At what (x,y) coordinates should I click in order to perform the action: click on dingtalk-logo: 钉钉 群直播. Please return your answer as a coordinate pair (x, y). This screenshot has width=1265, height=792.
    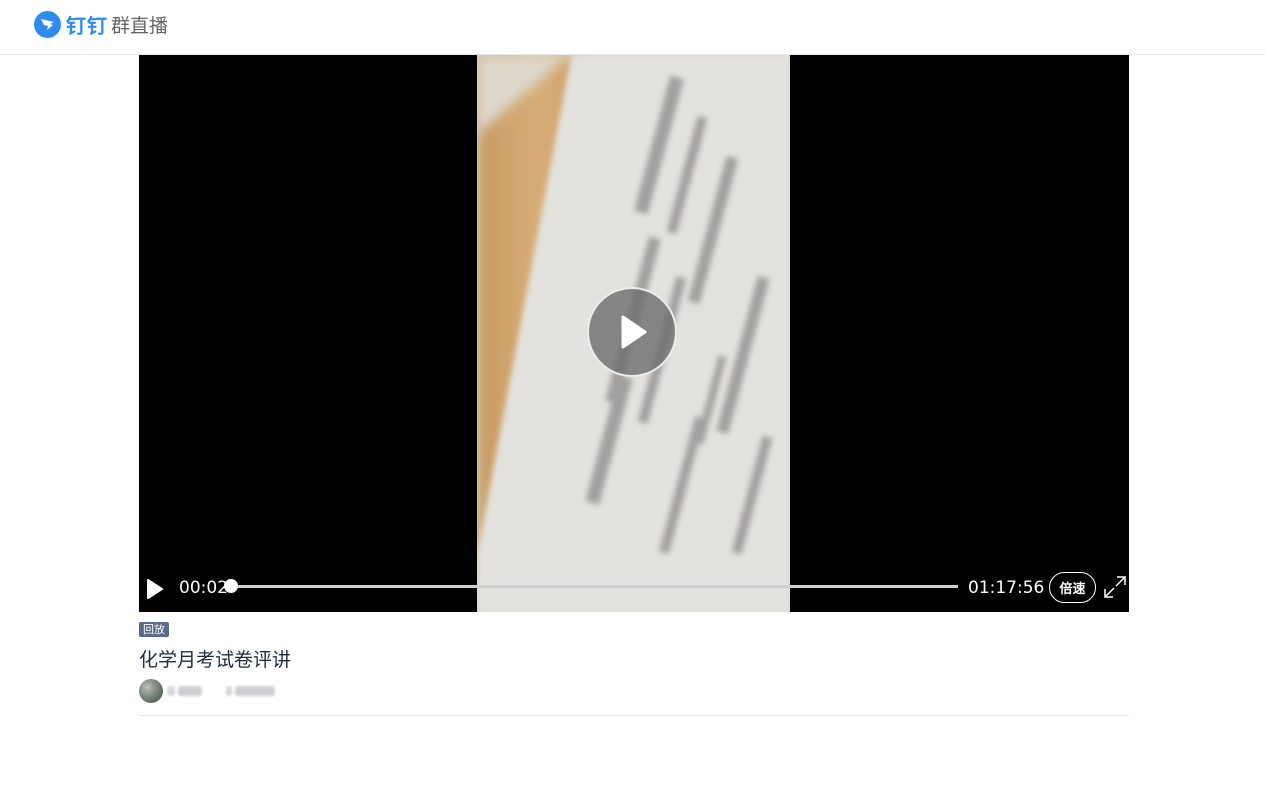
    Looking at the image, I should click on (101, 24).